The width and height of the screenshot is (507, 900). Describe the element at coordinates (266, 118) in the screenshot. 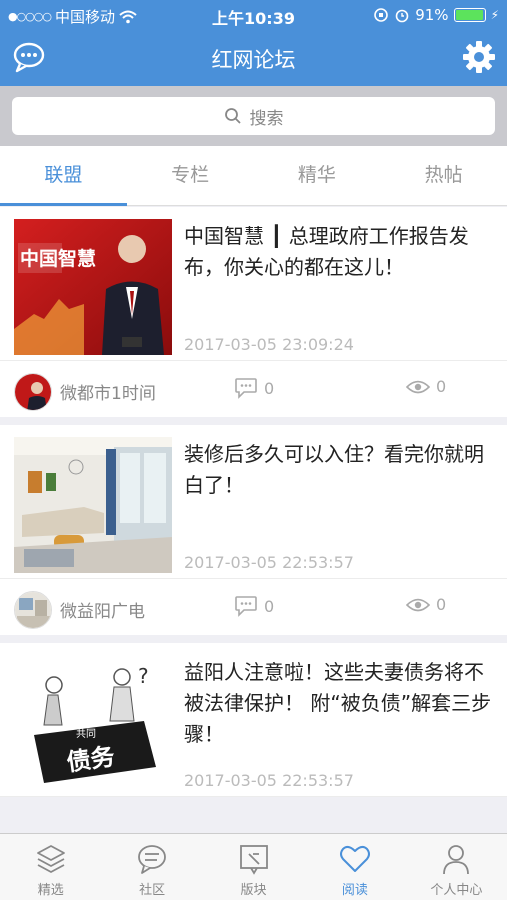

I see `search-placeholder: 搜索` at that location.